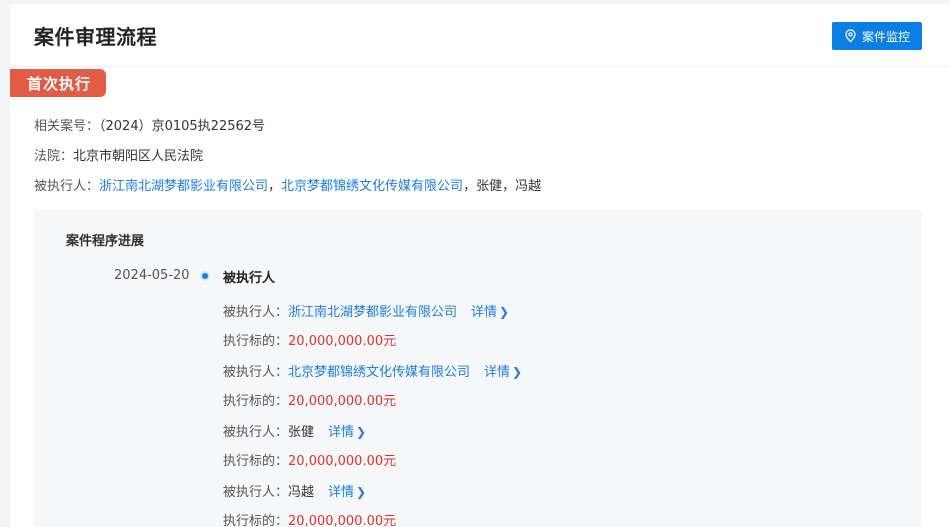 The image size is (949, 527). What do you see at coordinates (67, 186) in the screenshot?
I see `debtor-label: 被执行人：` at bounding box center [67, 186].